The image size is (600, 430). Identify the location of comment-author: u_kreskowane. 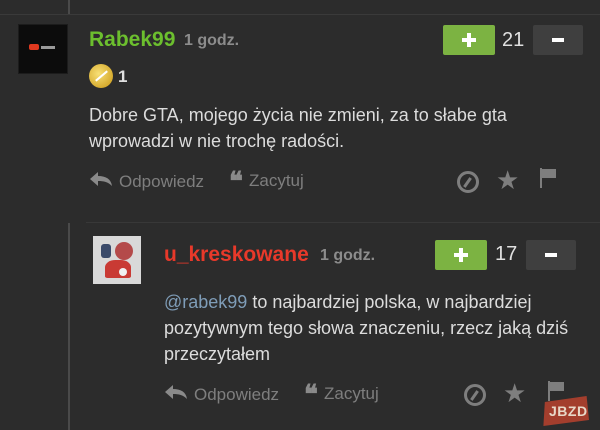
(236, 255).